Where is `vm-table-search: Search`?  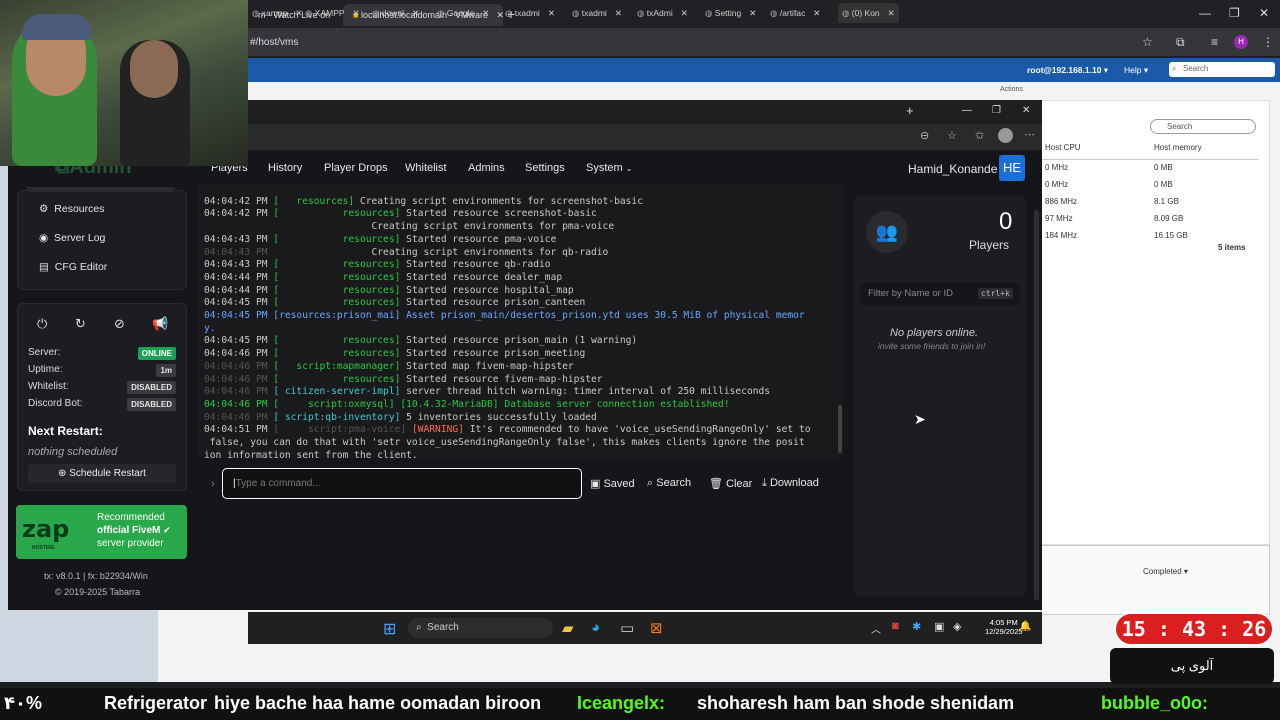 vm-table-search: Search is located at coordinates (1203, 126).